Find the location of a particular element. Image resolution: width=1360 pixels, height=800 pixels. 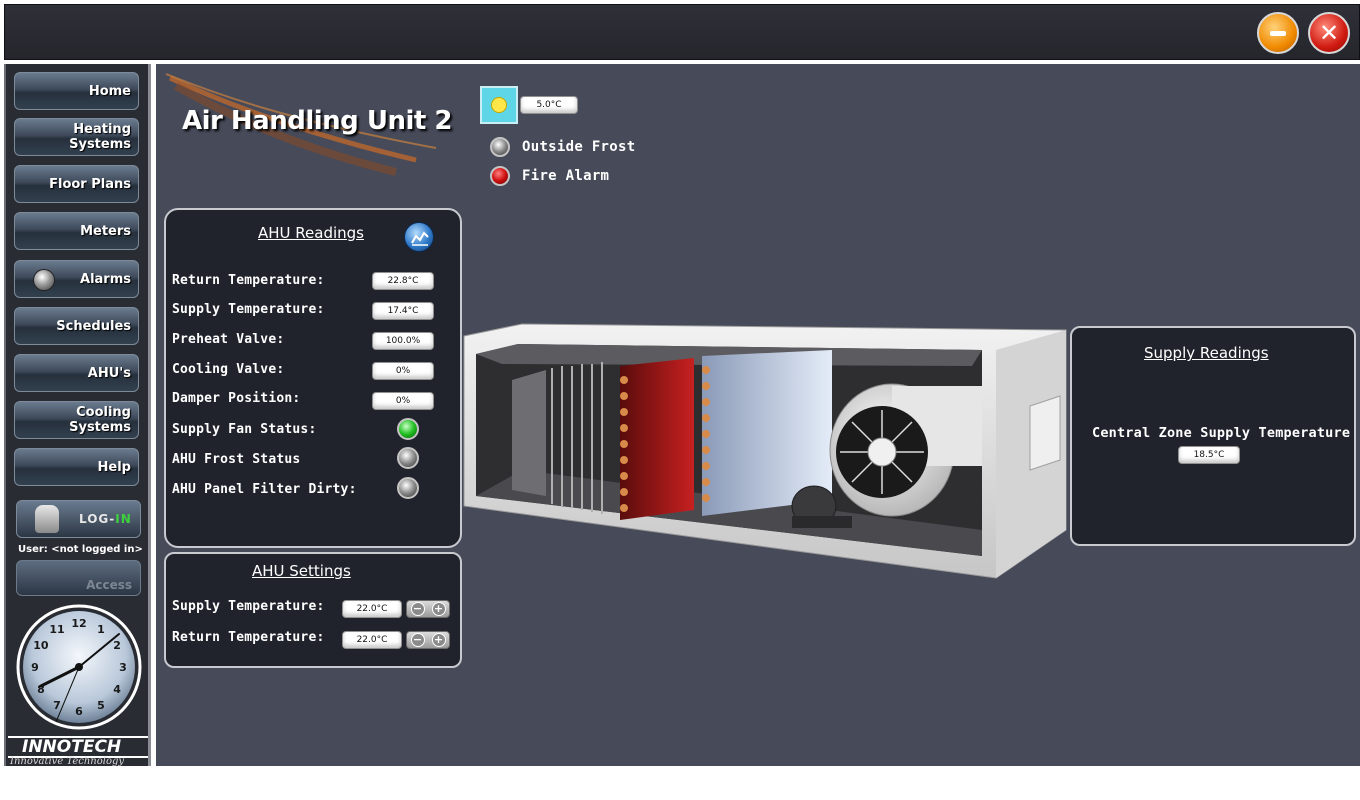

return-temperature-increase-button: + is located at coordinates (438, 640).